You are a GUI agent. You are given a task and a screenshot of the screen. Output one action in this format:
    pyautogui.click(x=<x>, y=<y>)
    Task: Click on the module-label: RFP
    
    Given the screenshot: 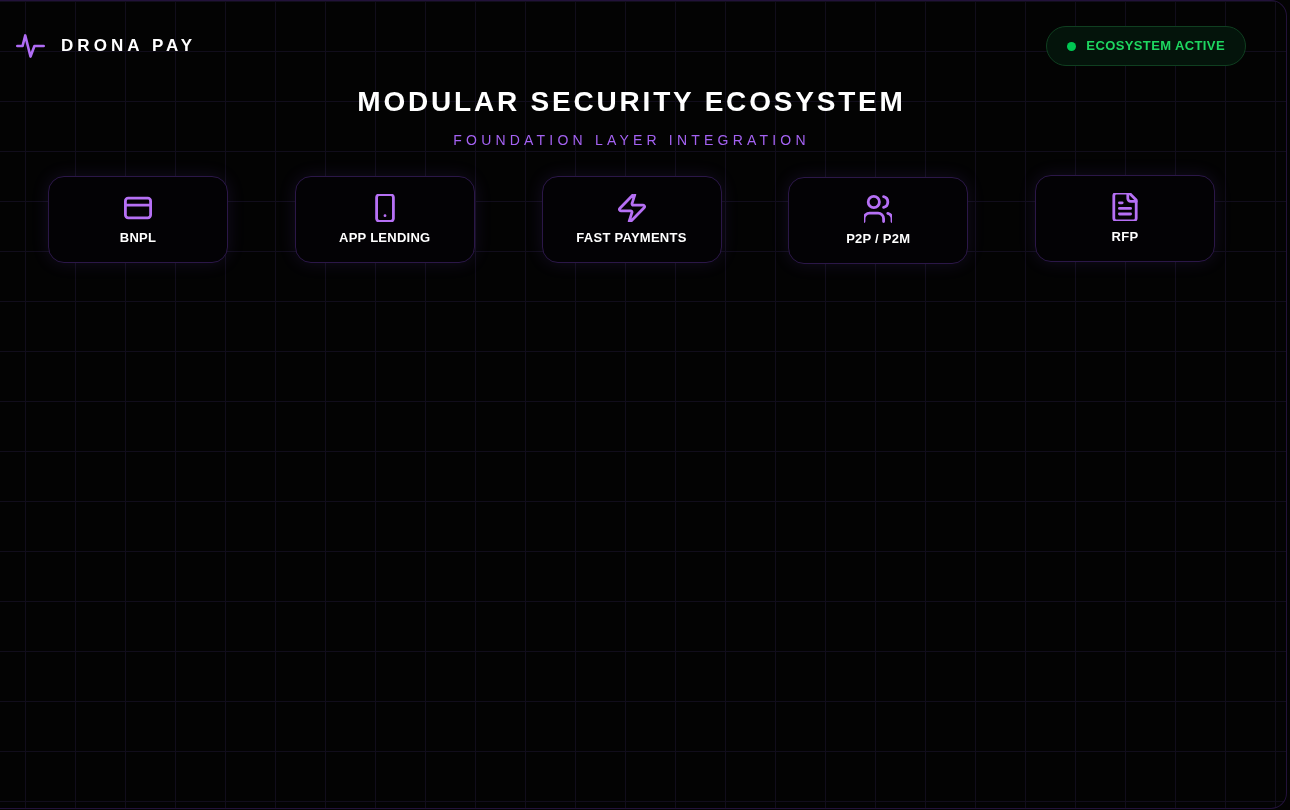 What is the action you would take?
    pyautogui.click(x=1125, y=237)
    